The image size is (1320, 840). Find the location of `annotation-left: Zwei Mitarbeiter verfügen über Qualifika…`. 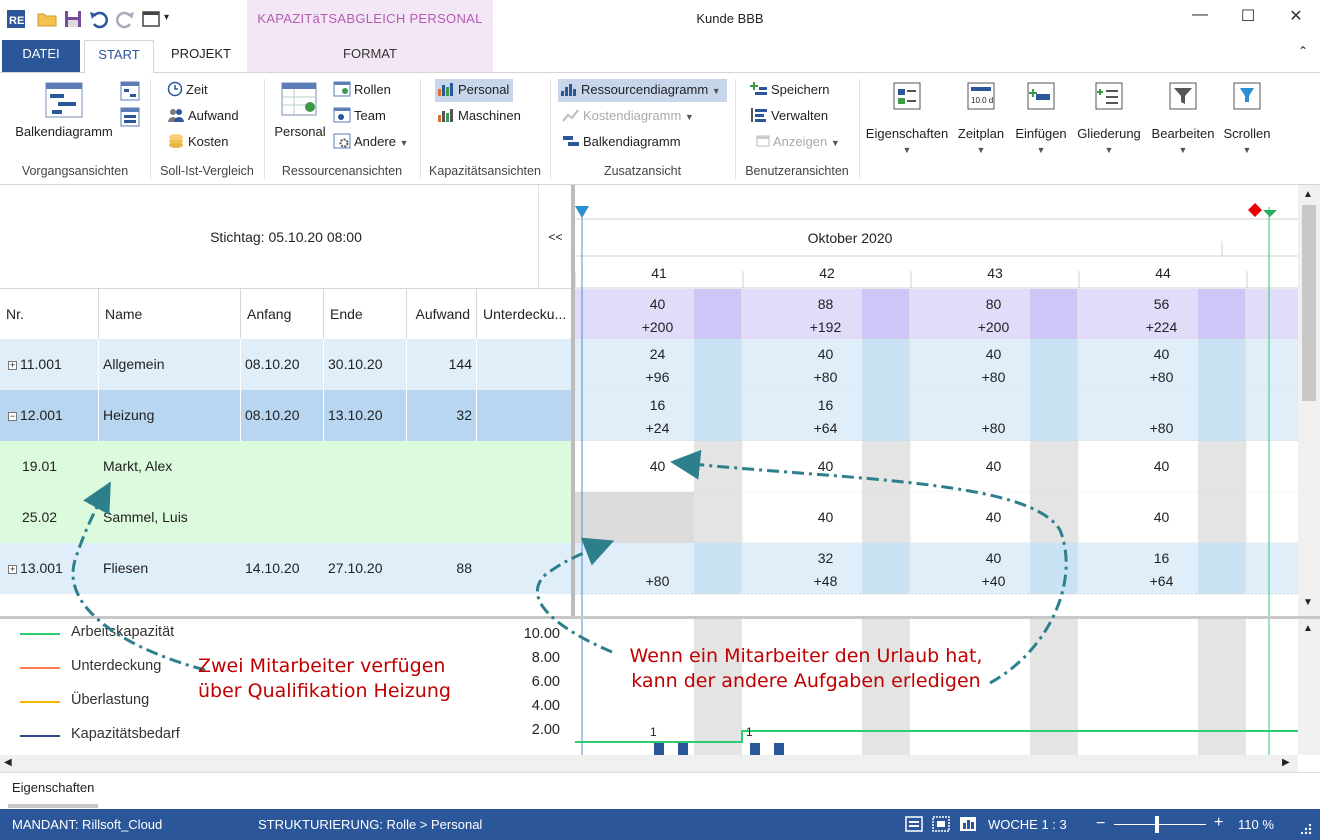

annotation-left: Zwei Mitarbeiter verfügen über Qualifika… is located at coordinates (324, 679).